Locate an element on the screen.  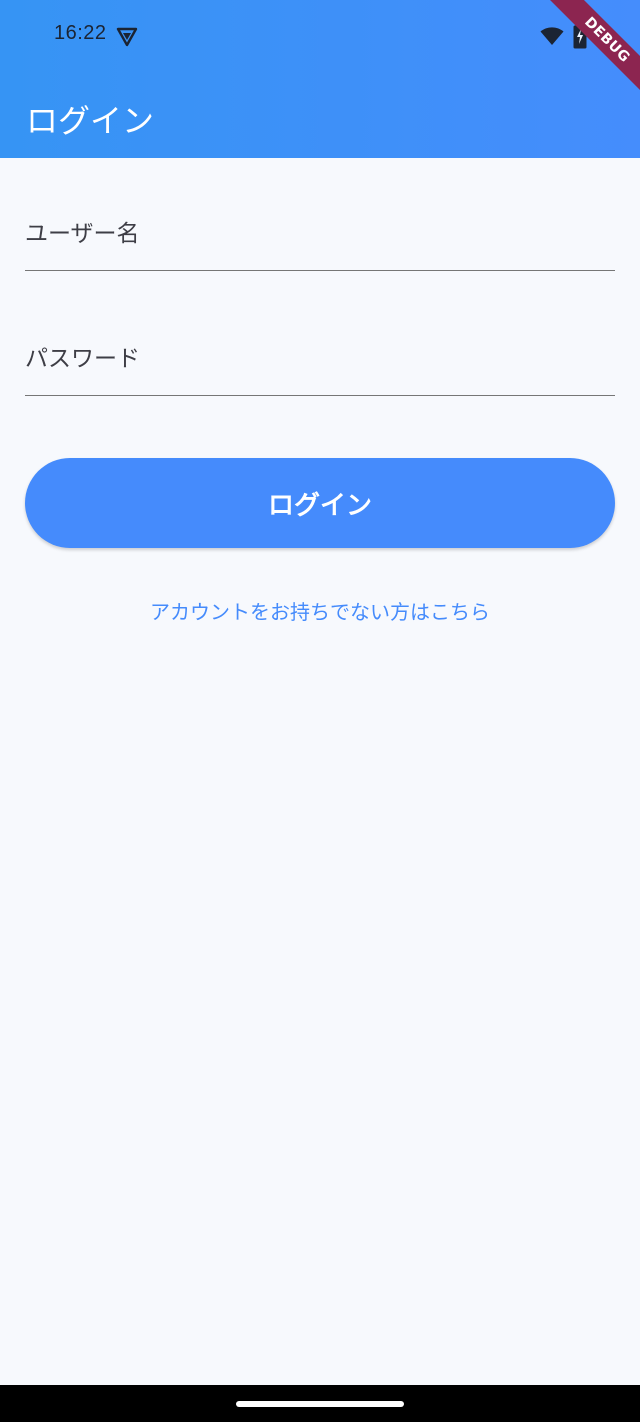
home-indicator is located at coordinates (320, 1404).